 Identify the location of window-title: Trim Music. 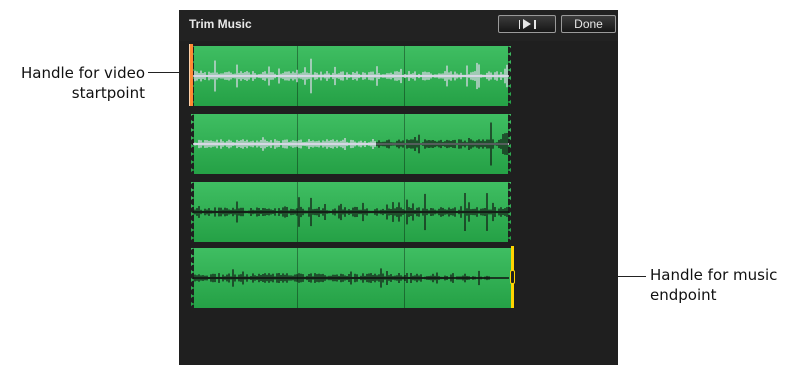
(220, 24).